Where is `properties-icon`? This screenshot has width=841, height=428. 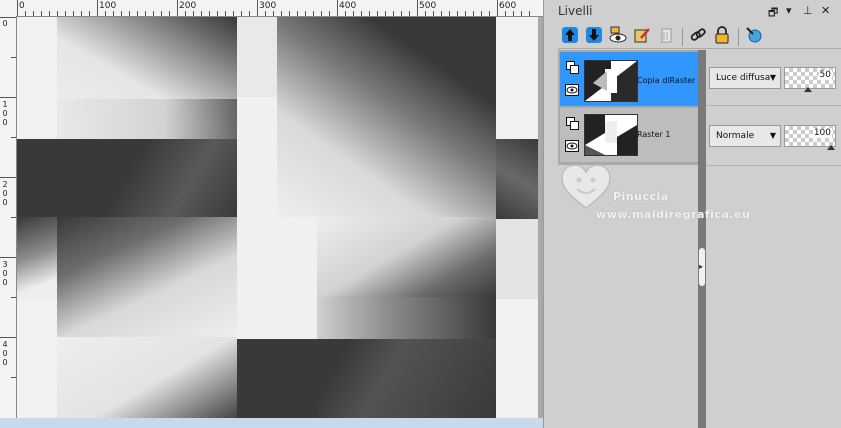 properties-icon is located at coordinates (754, 36).